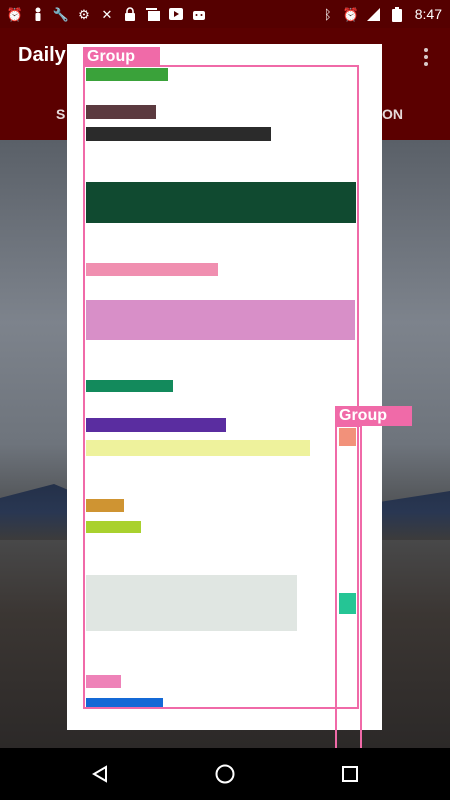  What do you see at coordinates (381, 14) in the screenshot?
I see `system-icons: ᛒ ⏰ 8:47` at bounding box center [381, 14].